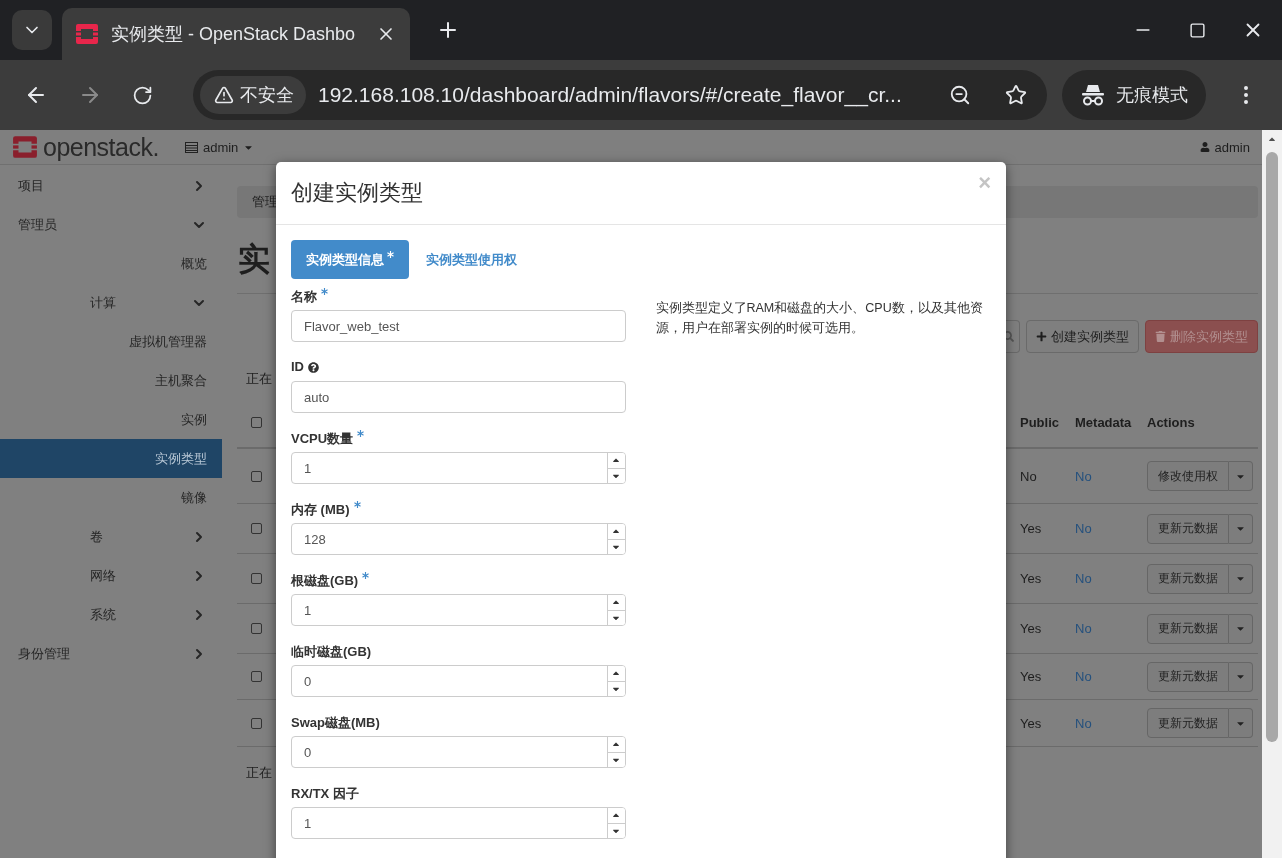  I want to click on warning-icon, so click(224, 95).